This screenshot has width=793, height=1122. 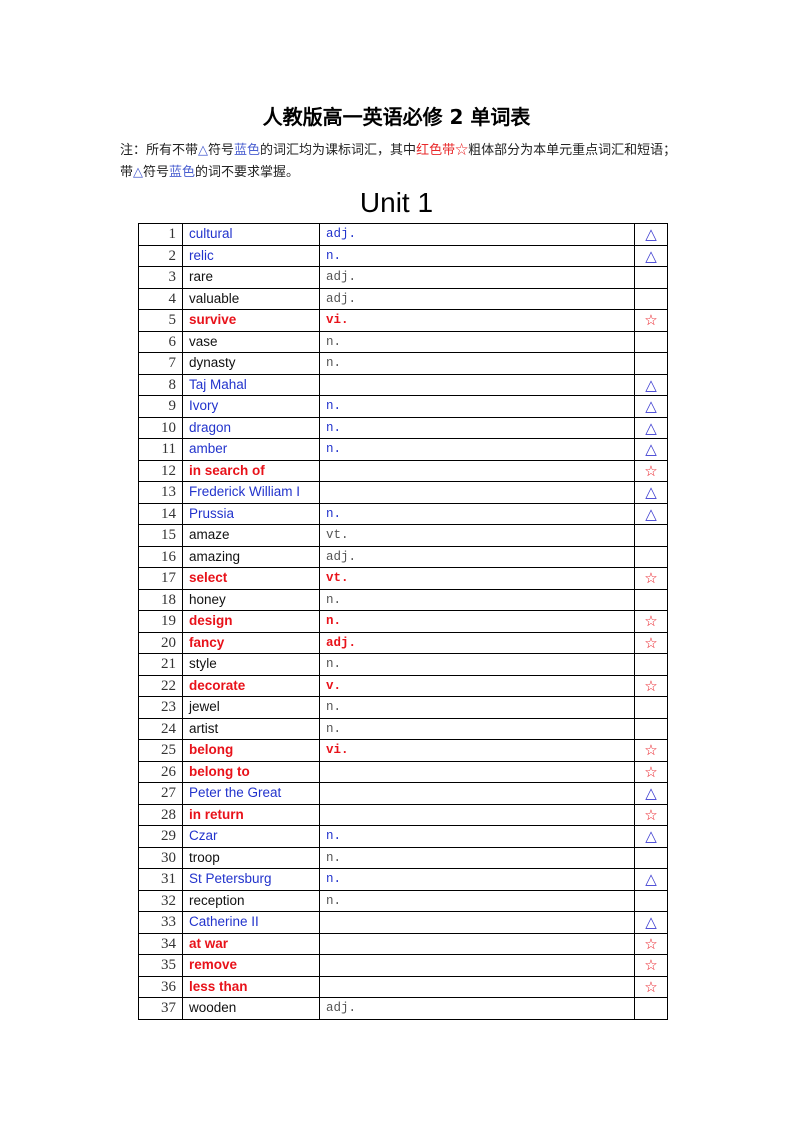 What do you see at coordinates (403, 535) in the screenshot?
I see `vocab-row: 15 amaze vt.` at bounding box center [403, 535].